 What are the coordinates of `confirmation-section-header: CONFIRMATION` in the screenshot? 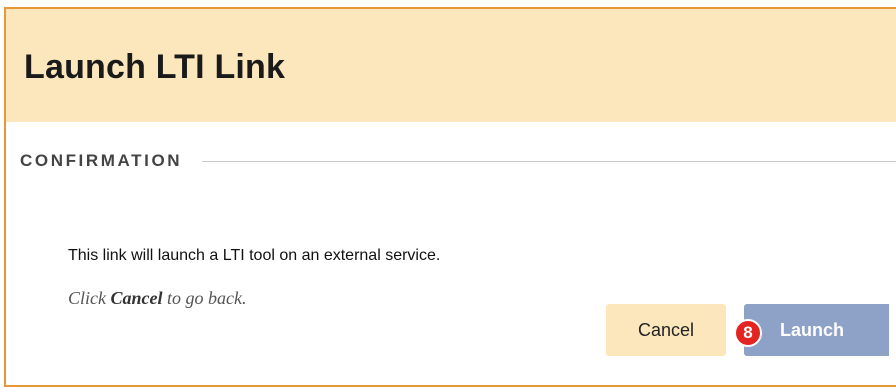 It's located at (458, 161).